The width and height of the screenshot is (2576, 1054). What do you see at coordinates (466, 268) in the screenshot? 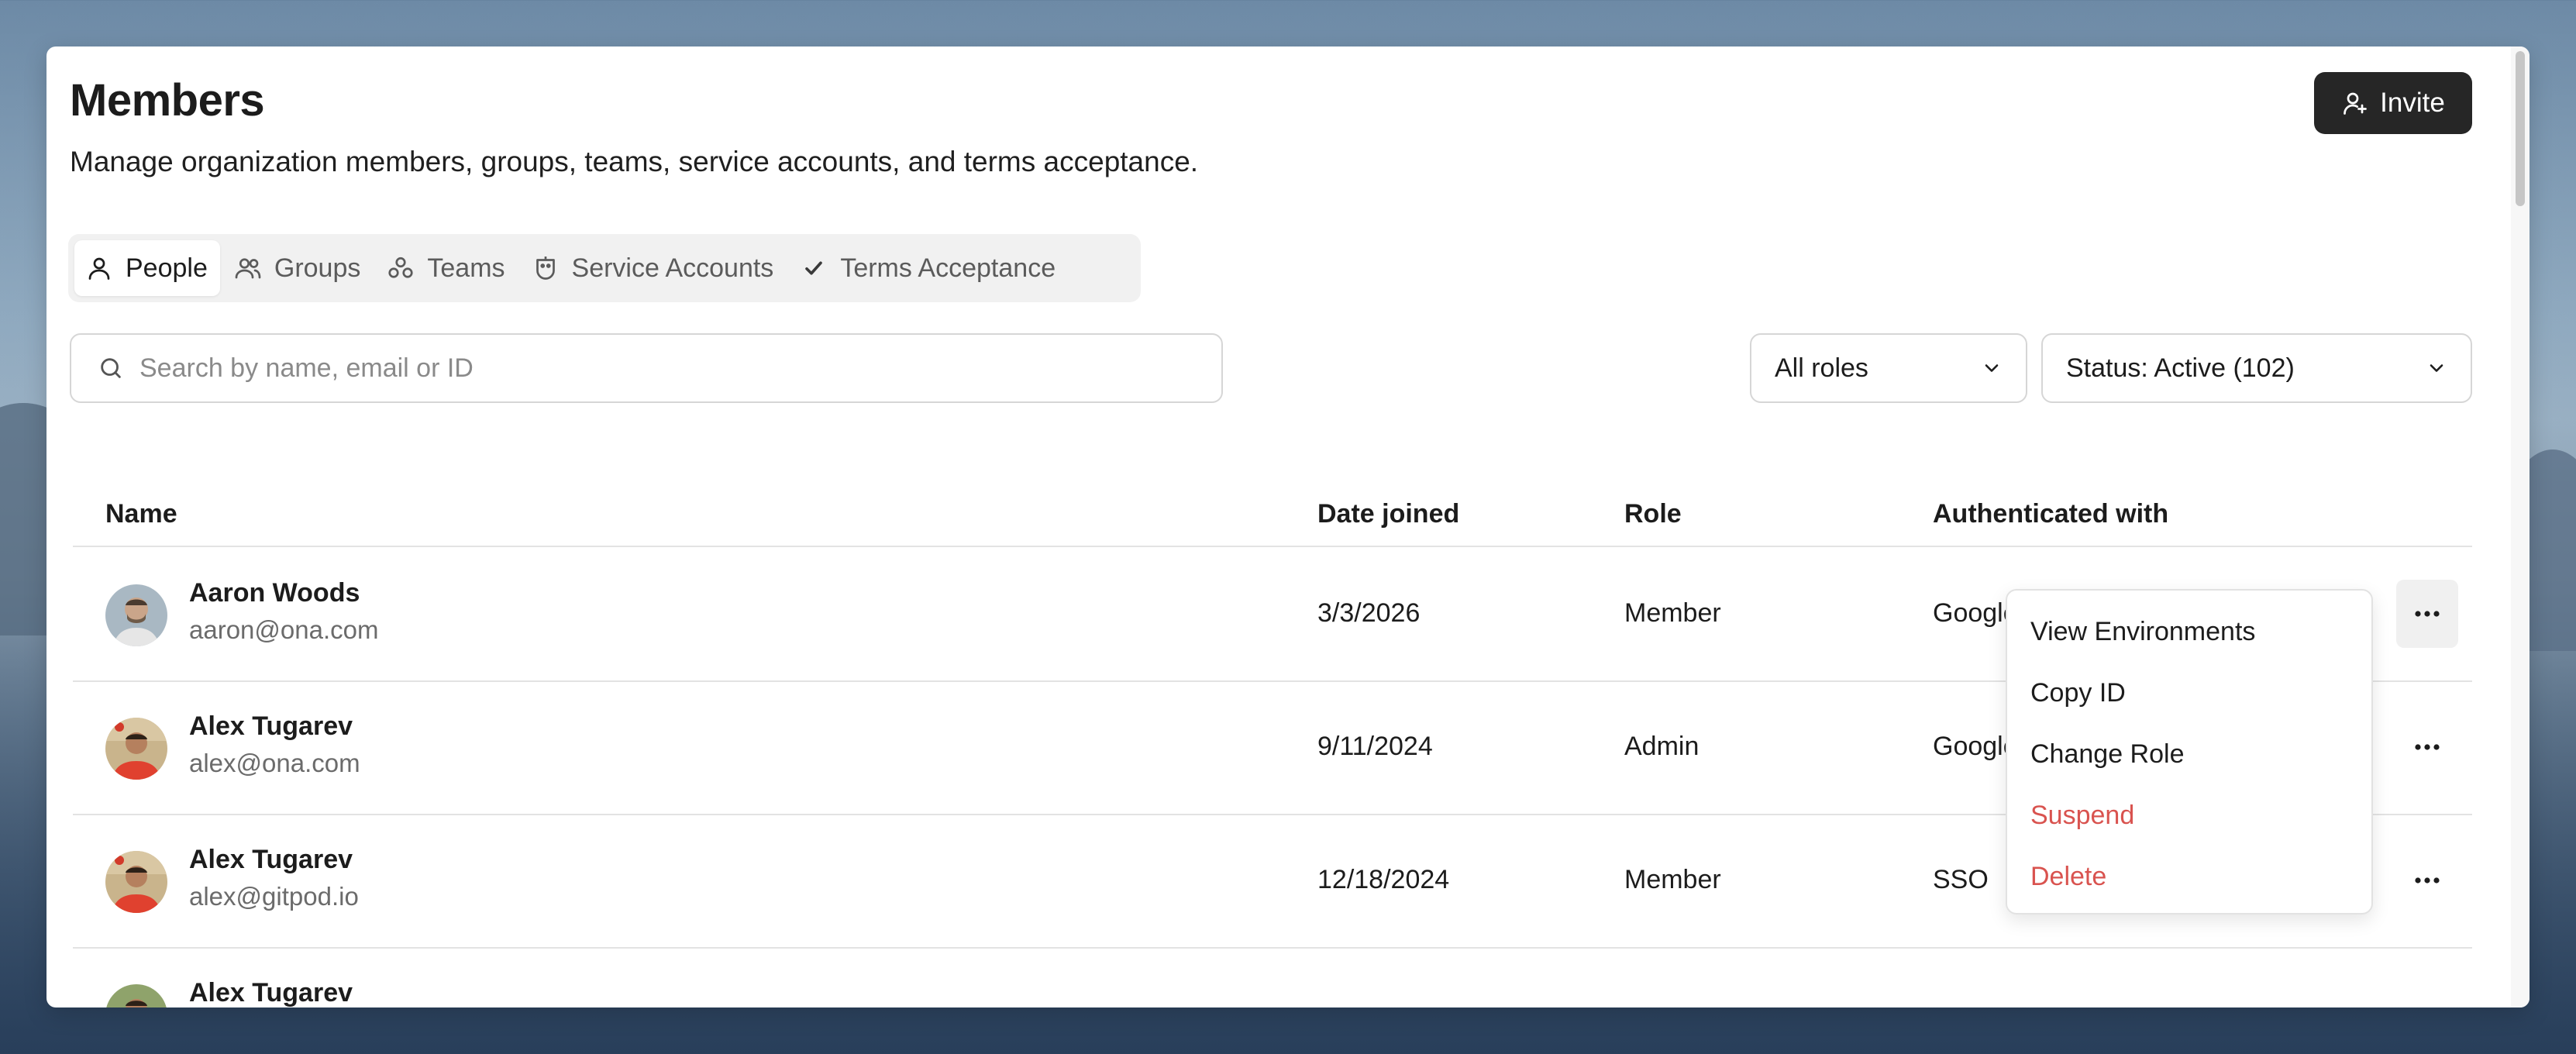
I see `tab-label: Teams` at bounding box center [466, 268].